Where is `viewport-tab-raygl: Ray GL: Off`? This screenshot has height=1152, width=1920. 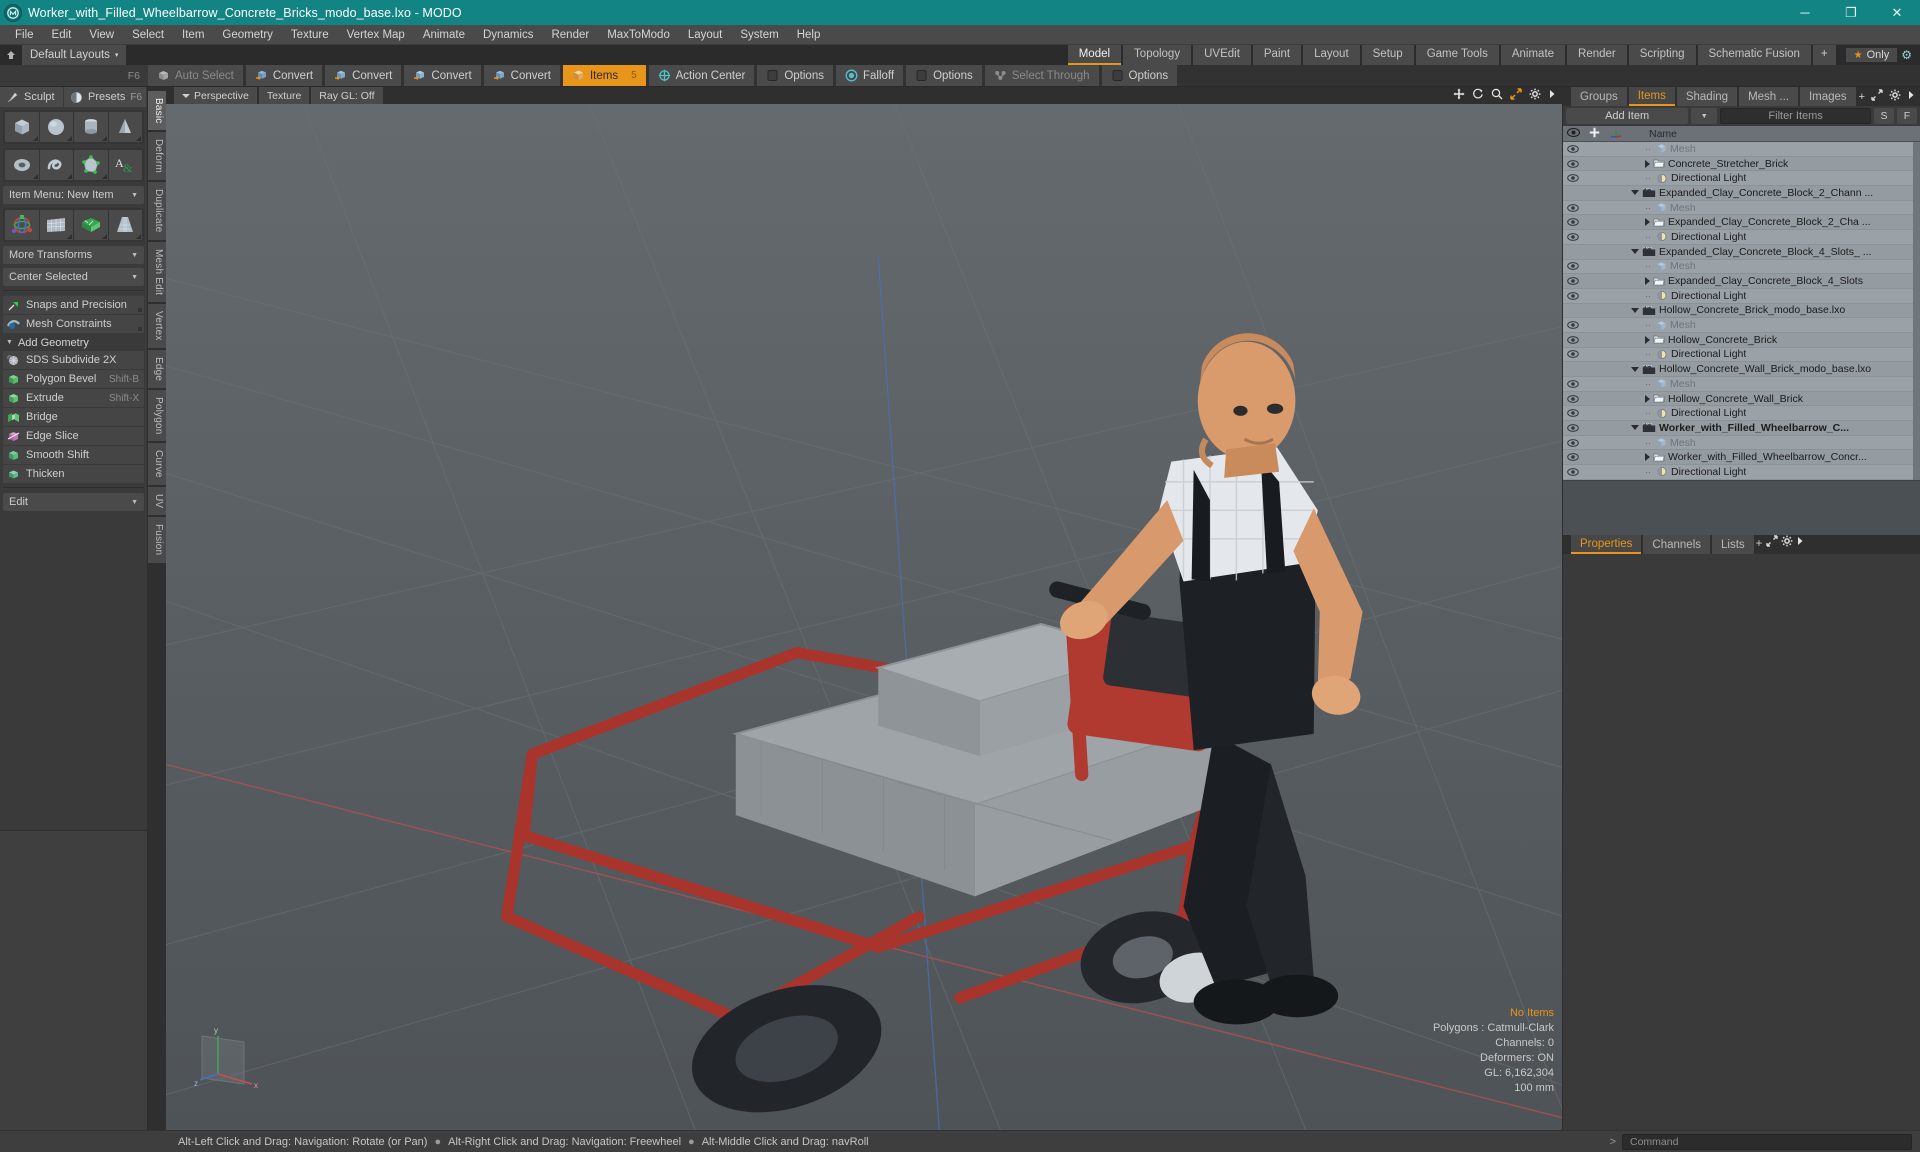
viewport-tab-raygl: Ray GL: Off is located at coordinates (347, 95).